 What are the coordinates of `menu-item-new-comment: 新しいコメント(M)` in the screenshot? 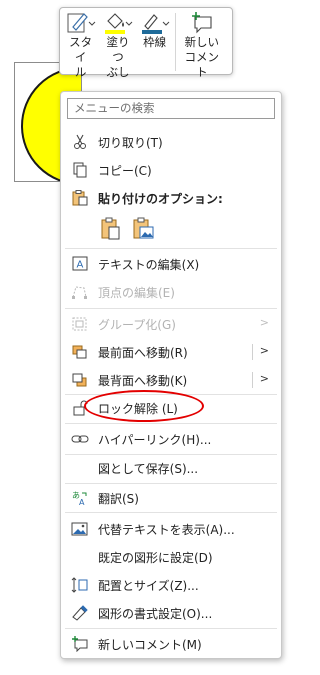 It's located at (171, 644).